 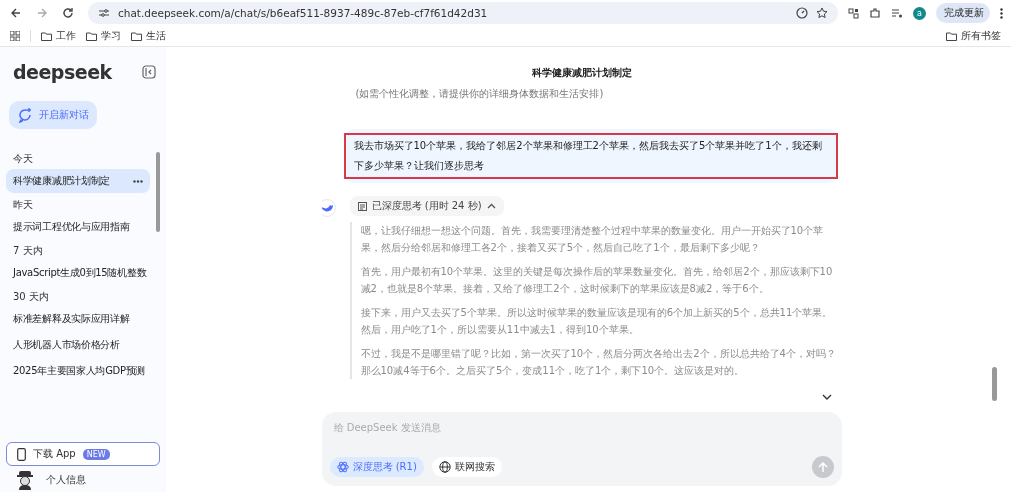 What do you see at coordinates (590, 156) in the screenshot?
I see `user-message: 我去市场买了10个苹果，我给了邻居2个苹果和修理工2个苹果，然后我去买了5个苹果并吃了1个，我还剩下多少苹果？让我们逐步思考` at bounding box center [590, 156].